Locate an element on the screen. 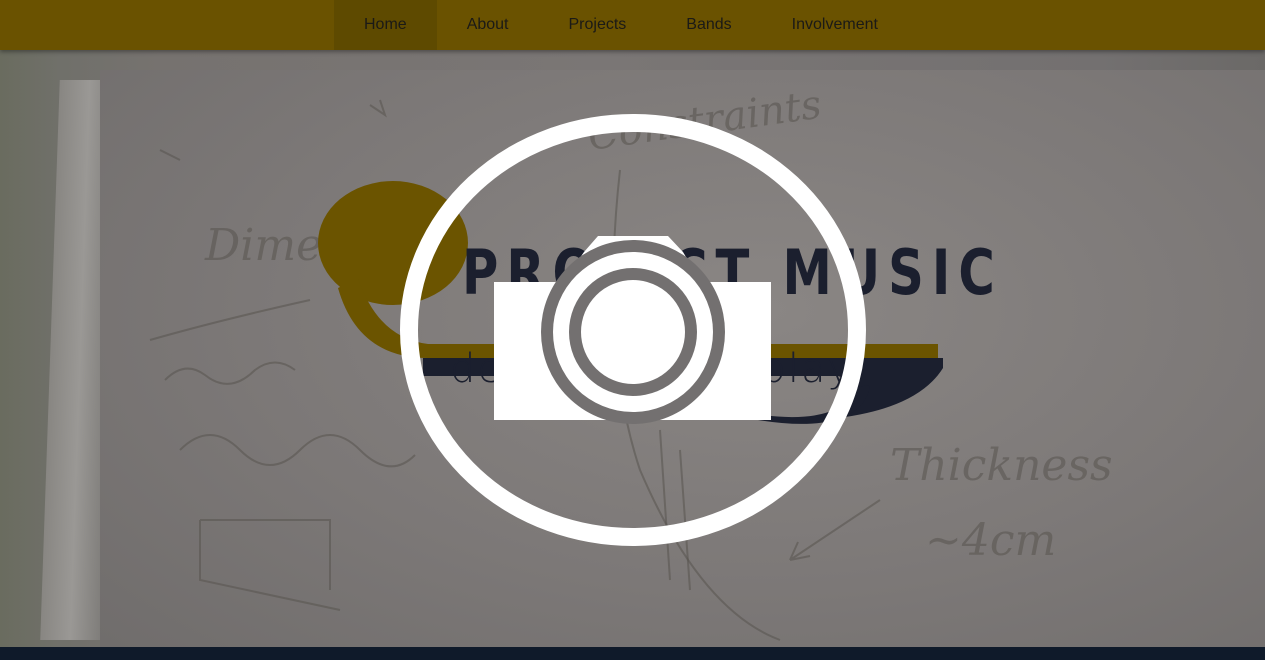 The height and width of the screenshot is (660, 1265). nav-item-involvement: Involvement is located at coordinates (835, 25).